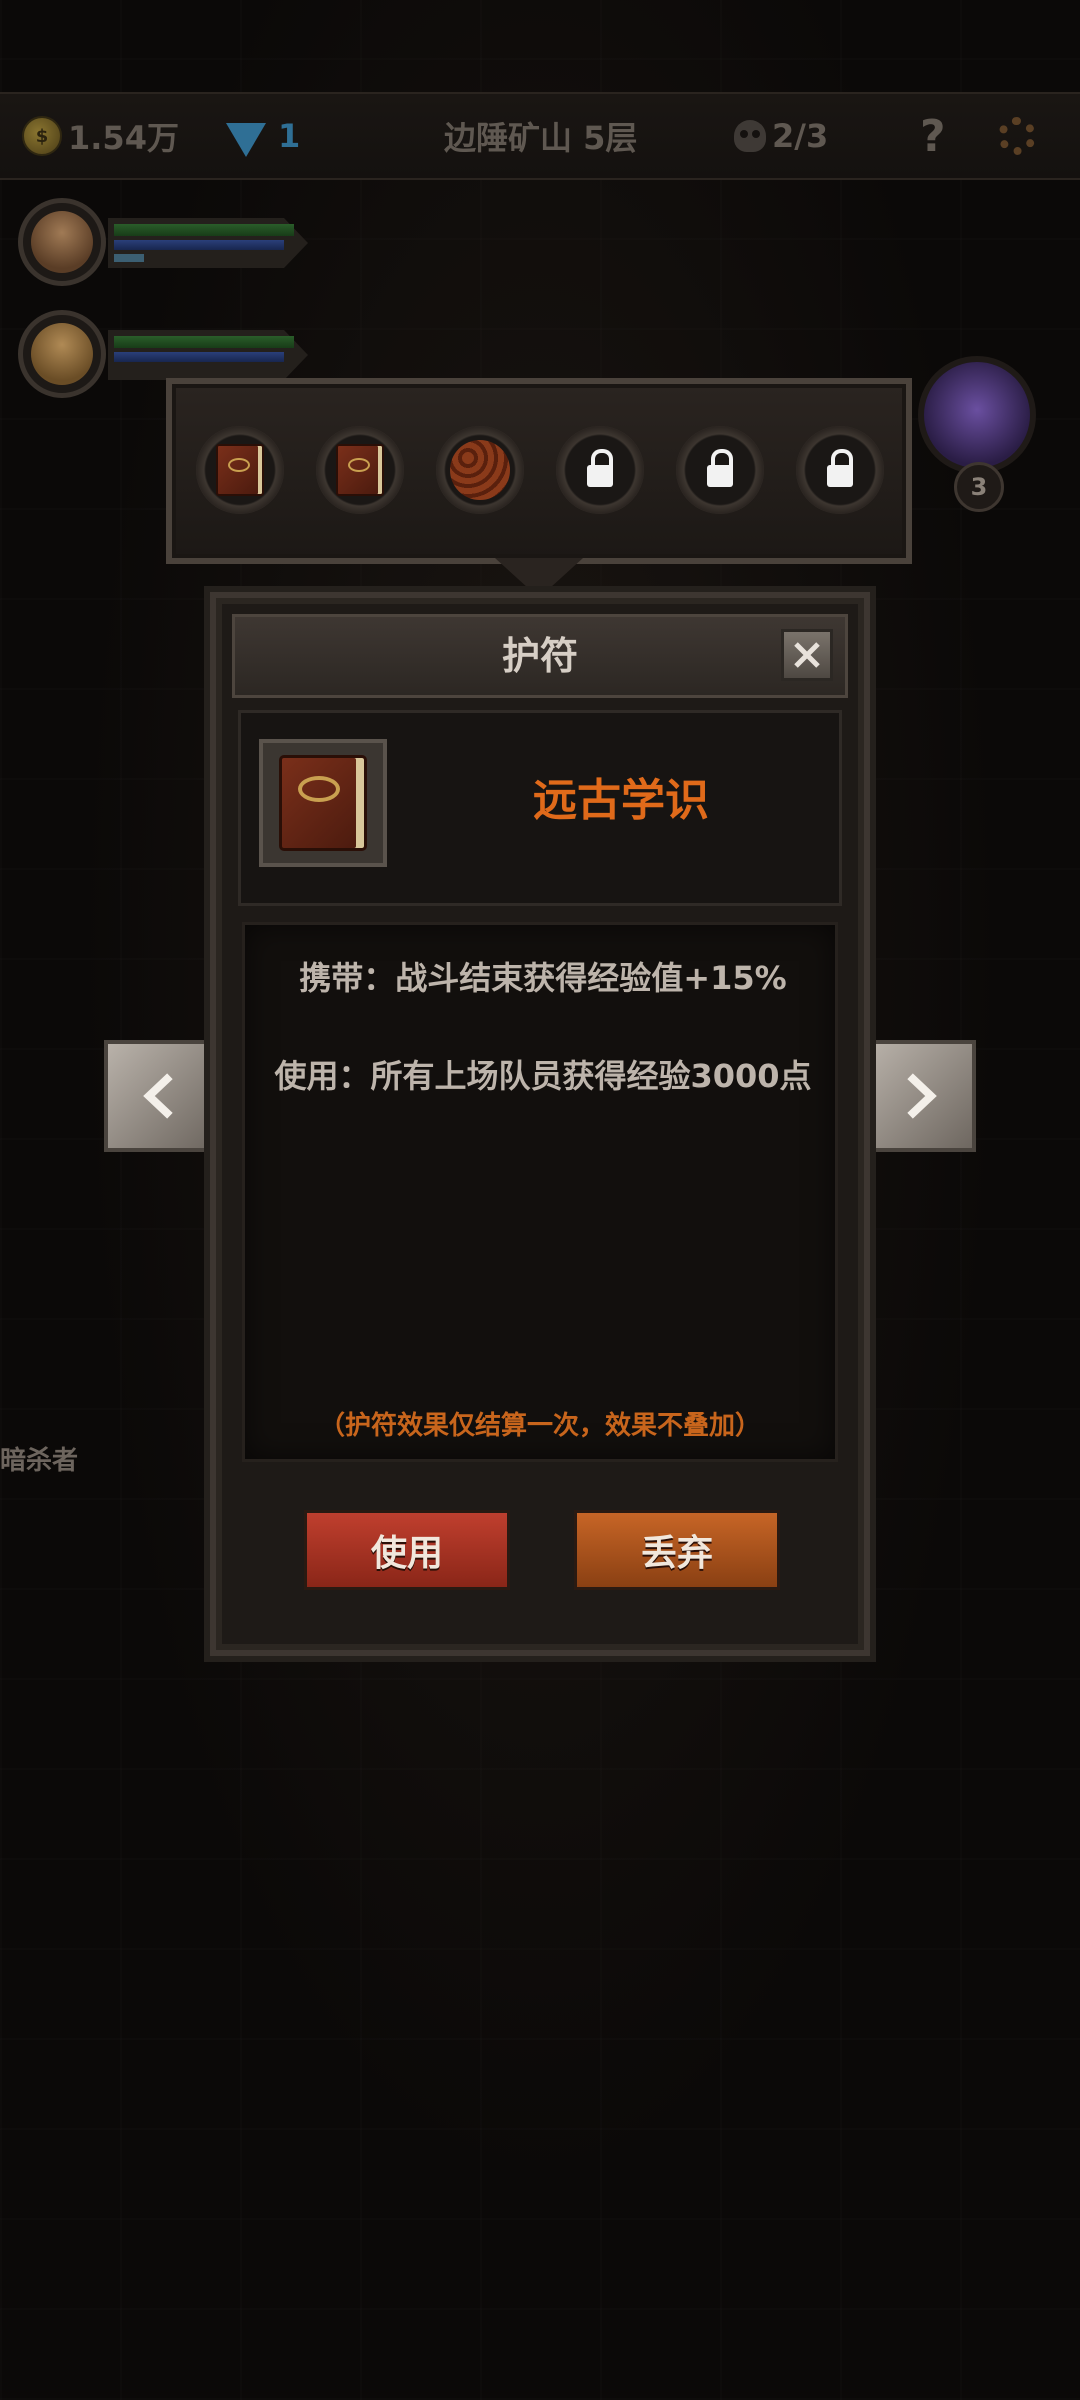 This screenshot has width=1080, height=2400. What do you see at coordinates (539, 1426) in the screenshot?
I see `effect-note: （护符效果仅结算一次，效果不叠加）` at bounding box center [539, 1426].